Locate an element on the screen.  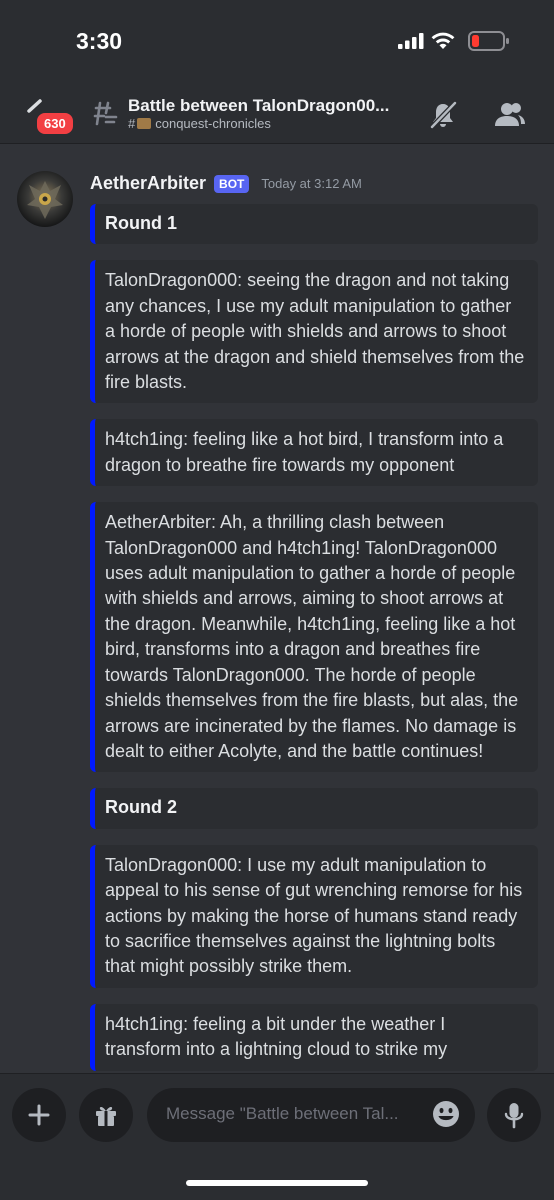
attach-button is located at coordinates (39, 1115).